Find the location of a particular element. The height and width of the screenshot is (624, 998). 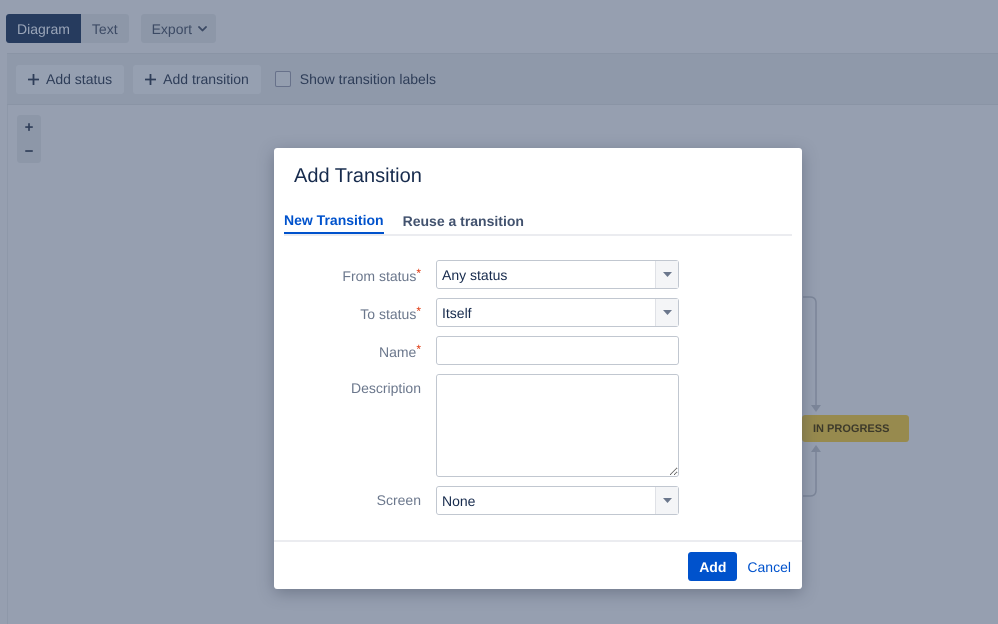

field-label: Screen is located at coordinates (398, 500).